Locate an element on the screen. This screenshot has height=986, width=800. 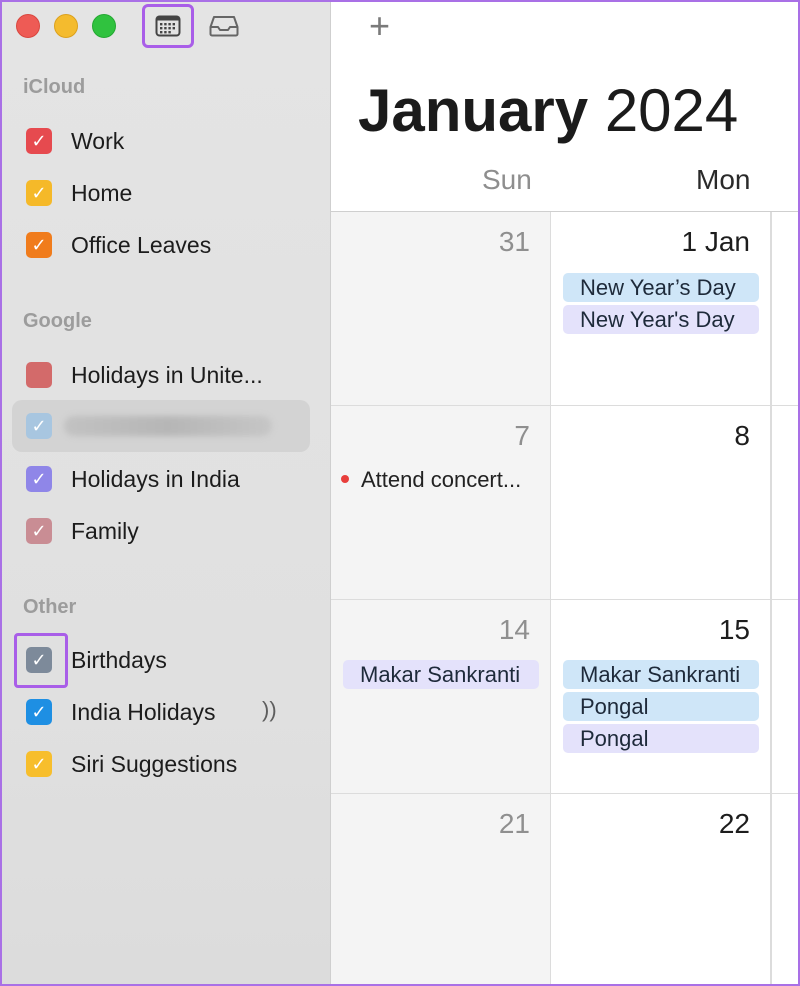
calendar-label: Office Leaves is located at coordinates (141, 244).